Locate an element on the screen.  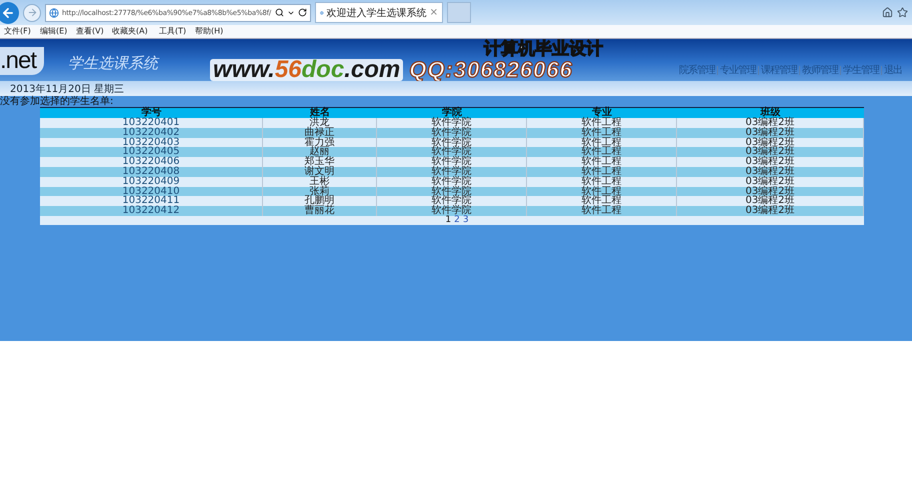
table-cell: 张莉 is located at coordinates (320, 191).